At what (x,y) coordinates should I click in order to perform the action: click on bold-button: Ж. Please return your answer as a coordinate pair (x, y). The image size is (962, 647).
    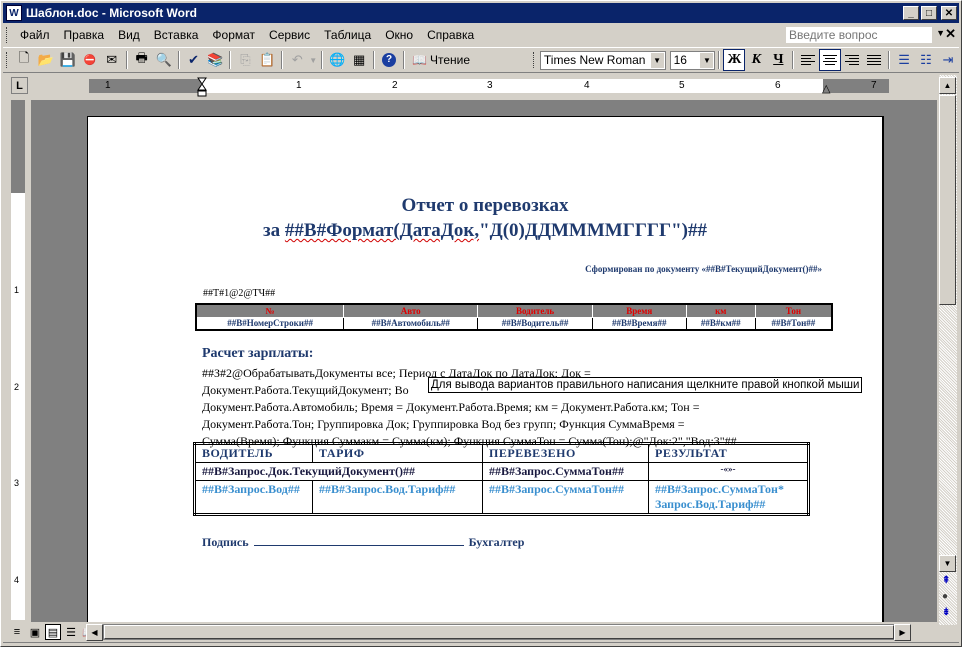
    Looking at the image, I should click on (734, 60).